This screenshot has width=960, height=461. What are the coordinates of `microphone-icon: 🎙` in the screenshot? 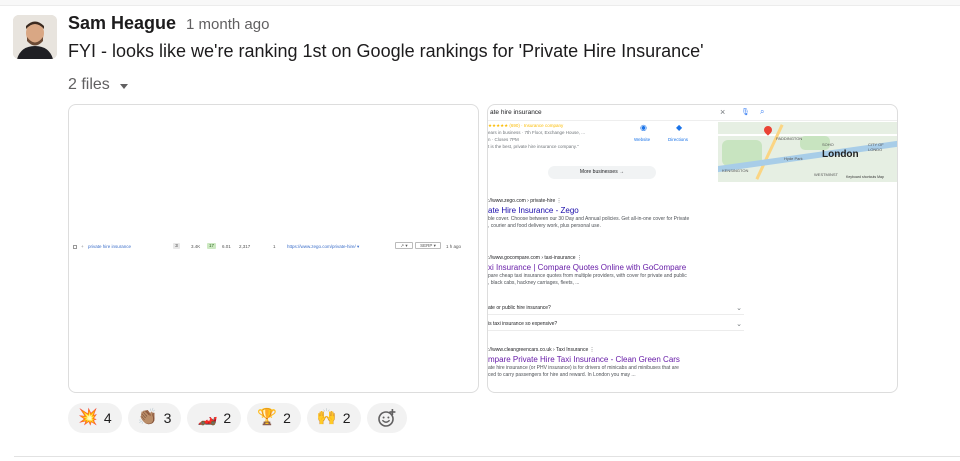 It's located at (745, 112).